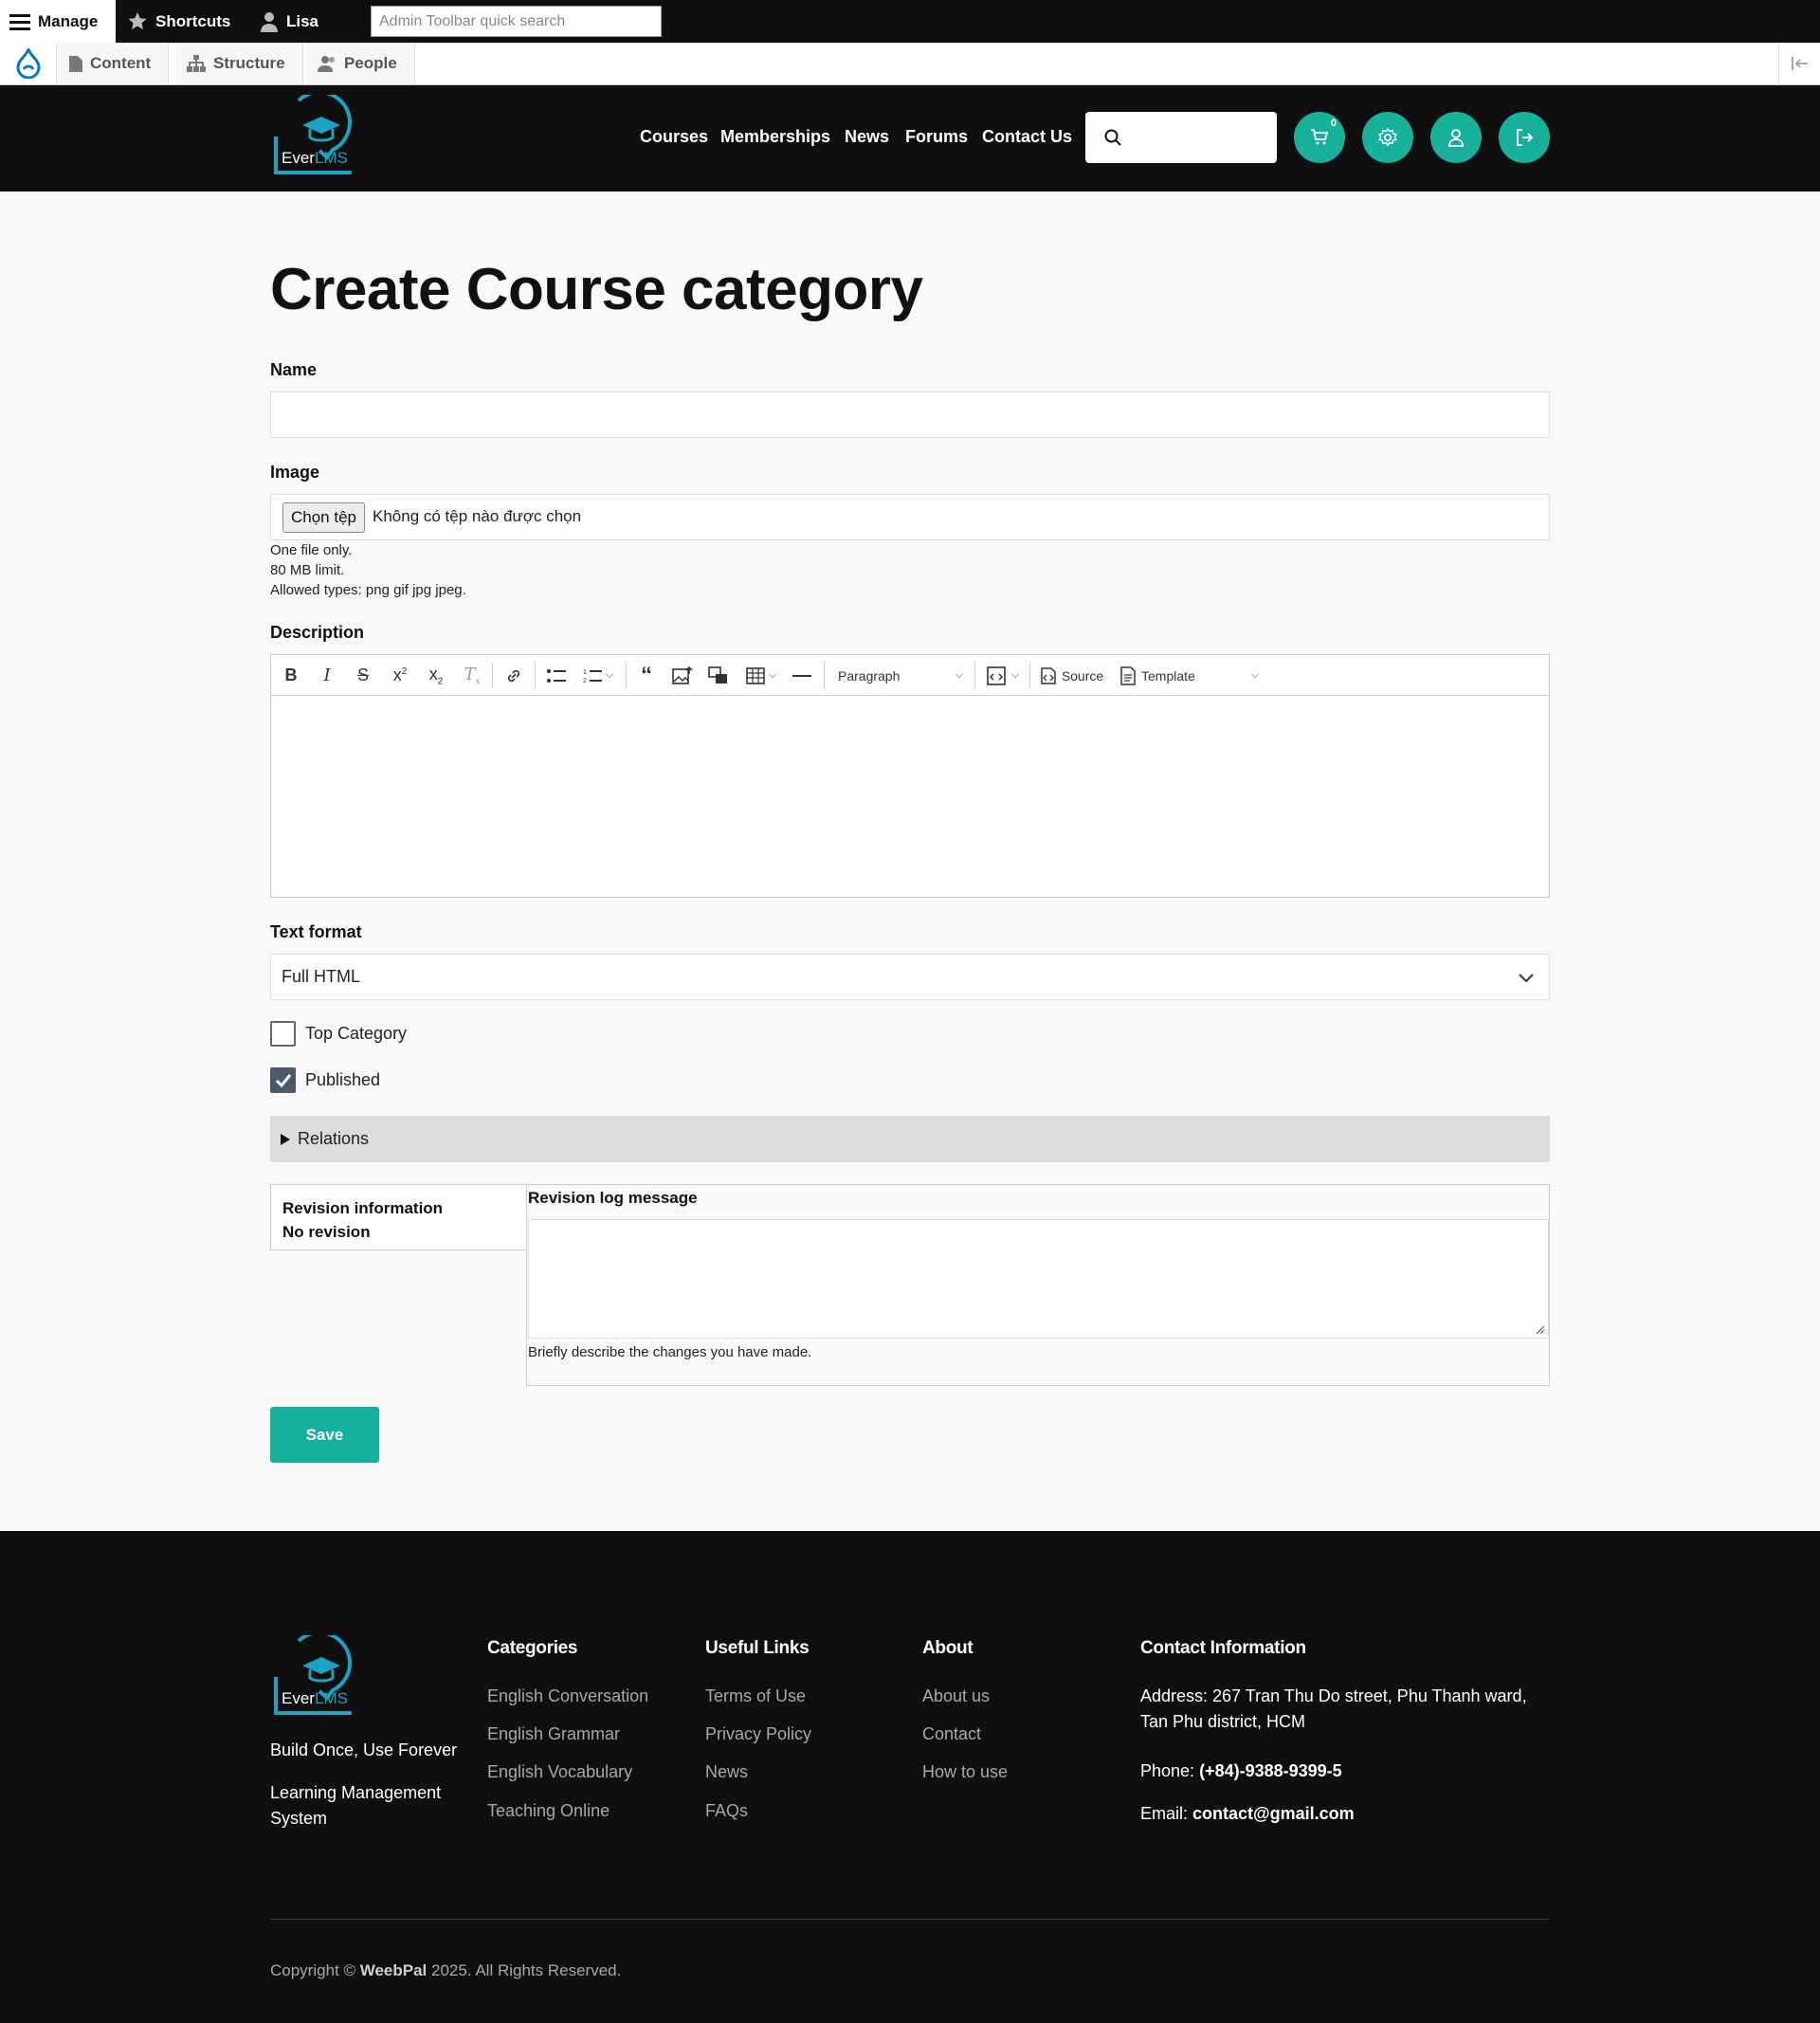 The height and width of the screenshot is (2023, 1820). What do you see at coordinates (553, 1734) in the screenshot?
I see `footer-link-english-grammar: English Grammar` at bounding box center [553, 1734].